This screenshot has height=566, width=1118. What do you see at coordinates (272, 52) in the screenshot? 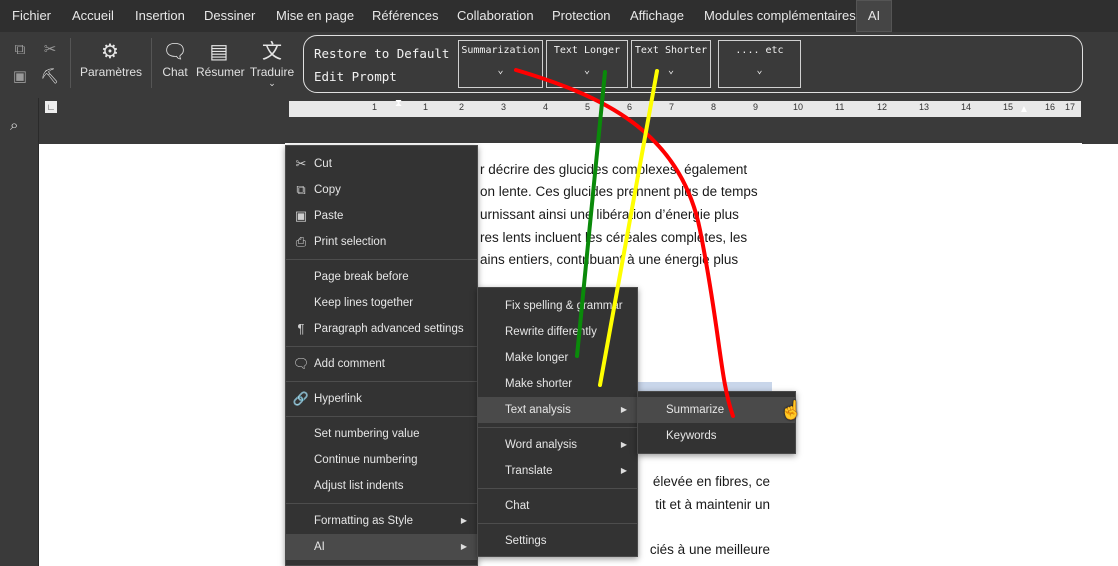
I see `translate-icon: 文` at bounding box center [272, 52].